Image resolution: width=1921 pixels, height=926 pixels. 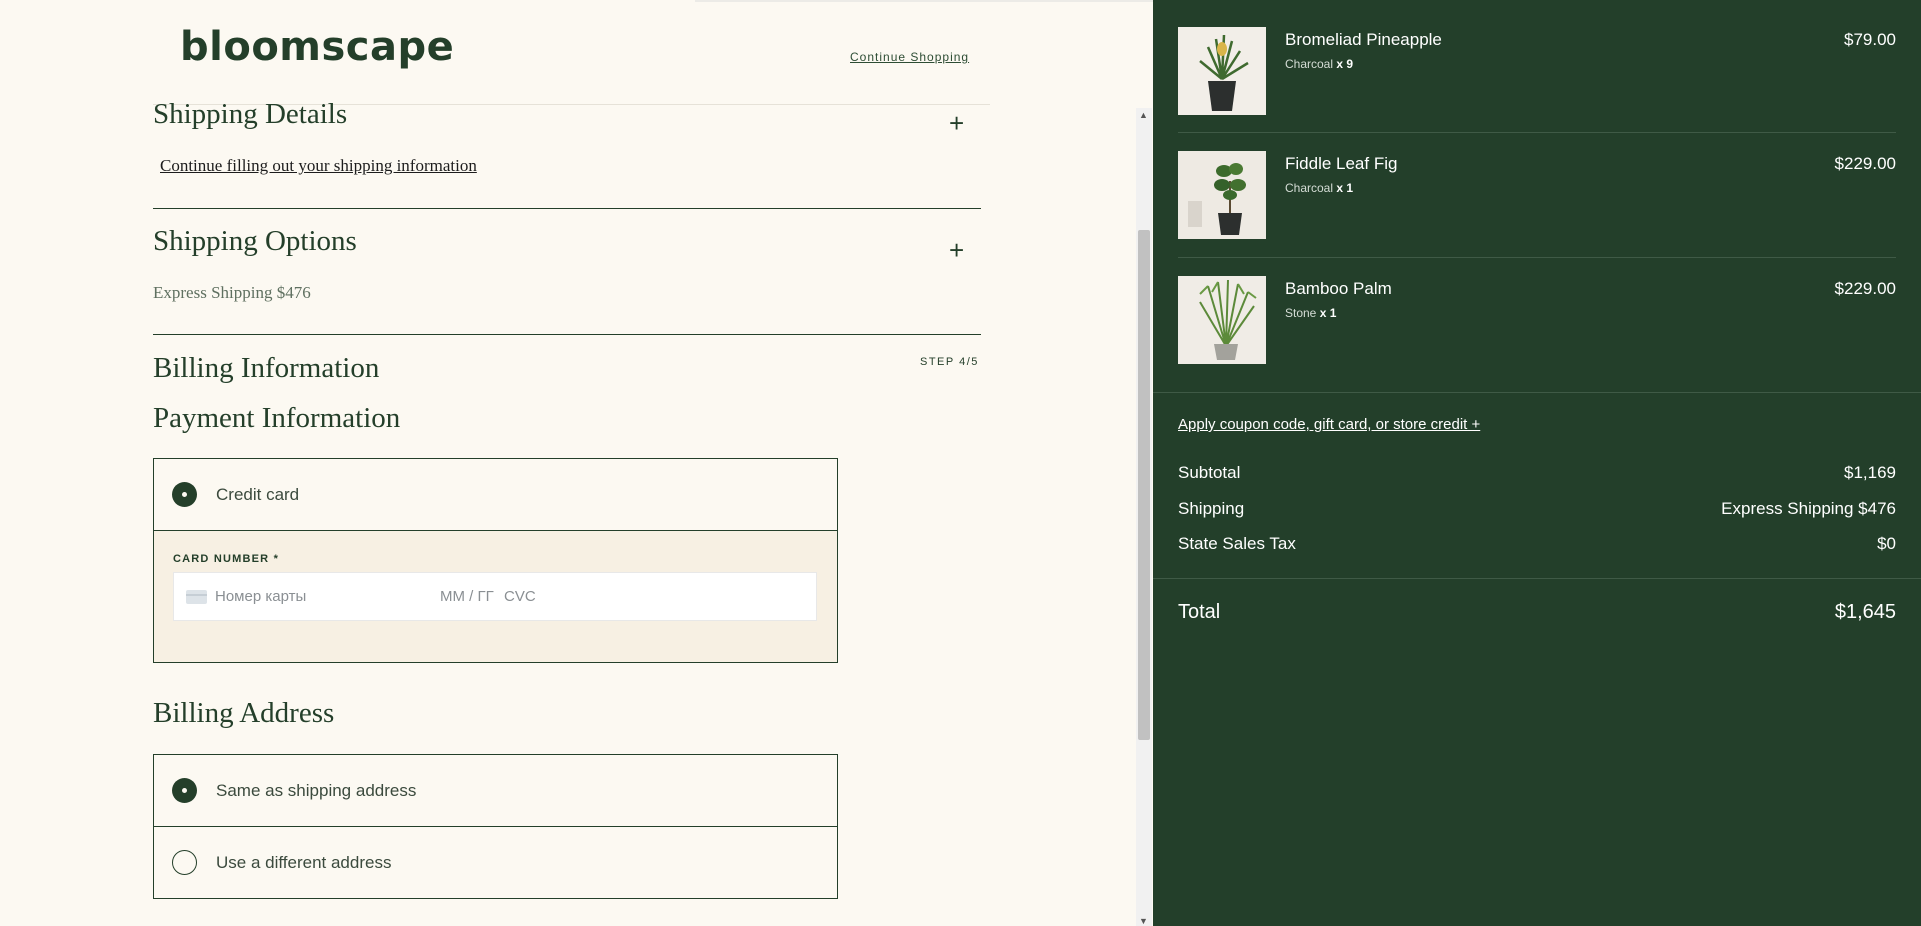 What do you see at coordinates (1222, 320) in the screenshot?
I see `product-image-bamboo-palm` at bounding box center [1222, 320].